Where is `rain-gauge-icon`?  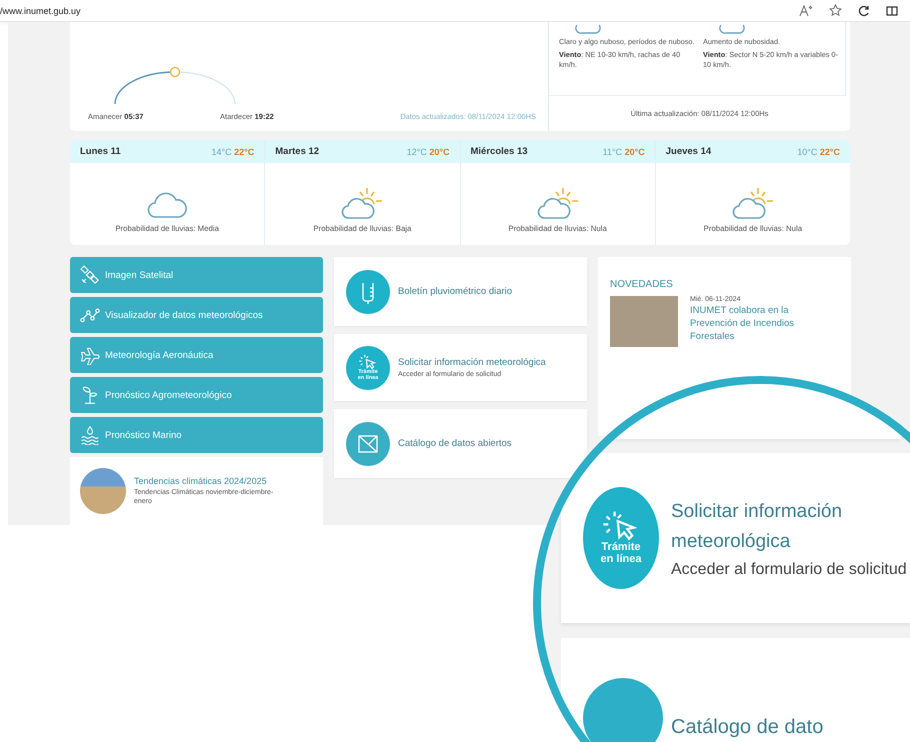
rain-gauge-icon is located at coordinates (368, 292).